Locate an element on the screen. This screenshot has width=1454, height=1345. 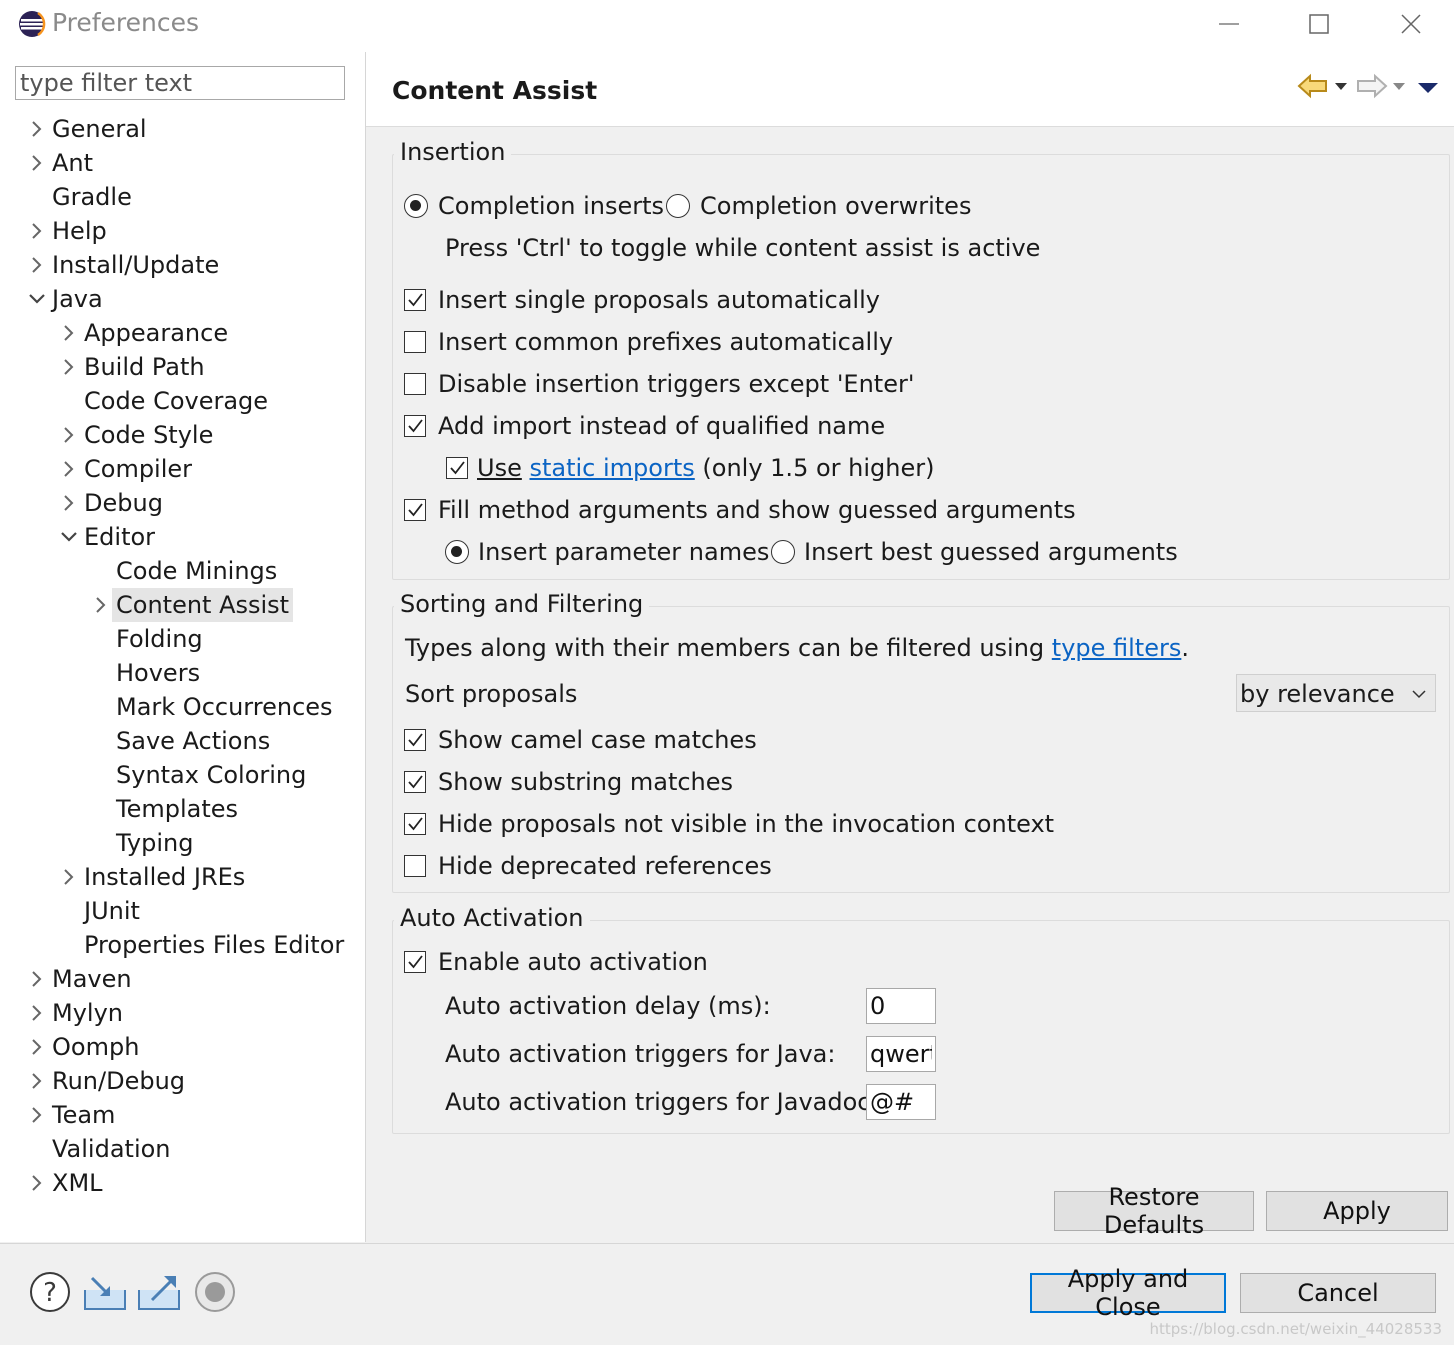
import-button is located at coordinates (105, 1292).